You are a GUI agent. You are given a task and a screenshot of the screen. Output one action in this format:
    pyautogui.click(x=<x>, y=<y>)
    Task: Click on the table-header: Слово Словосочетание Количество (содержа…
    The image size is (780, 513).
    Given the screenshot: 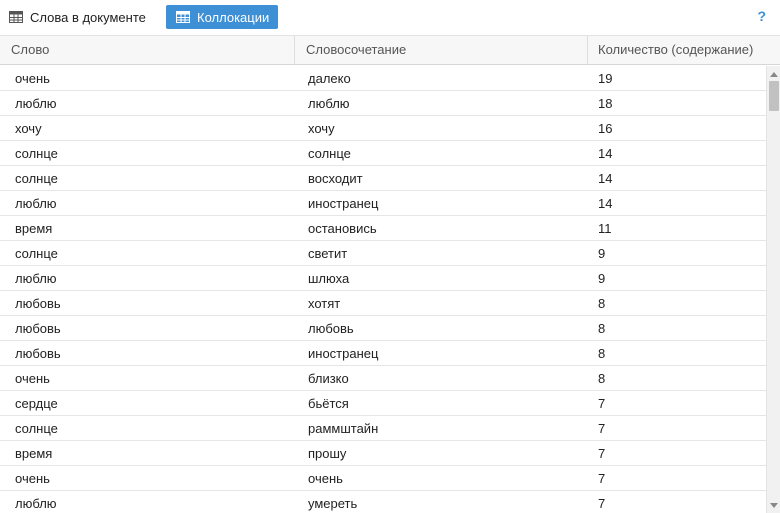 What is the action you would take?
    pyautogui.click(x=390, y=50)
    